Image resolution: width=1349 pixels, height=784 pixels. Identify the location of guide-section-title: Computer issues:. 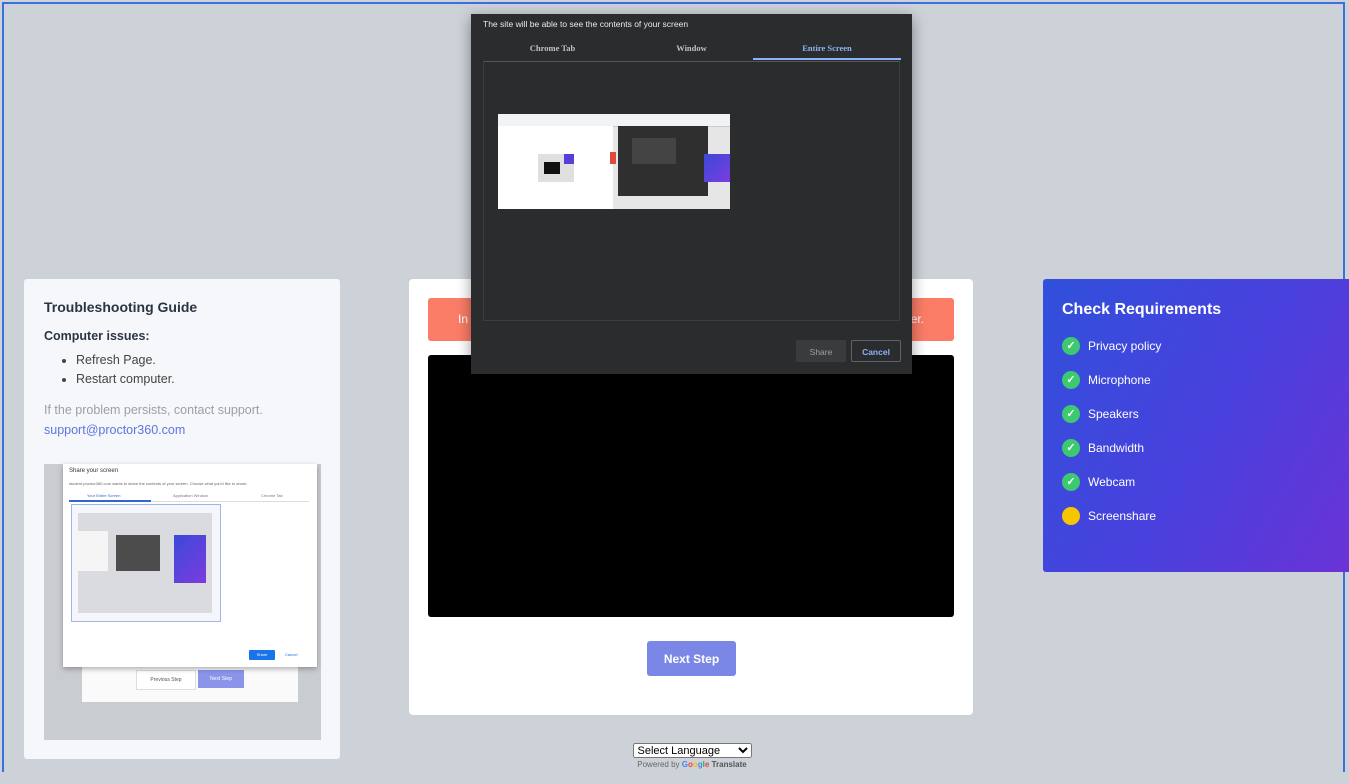
(97, 336).